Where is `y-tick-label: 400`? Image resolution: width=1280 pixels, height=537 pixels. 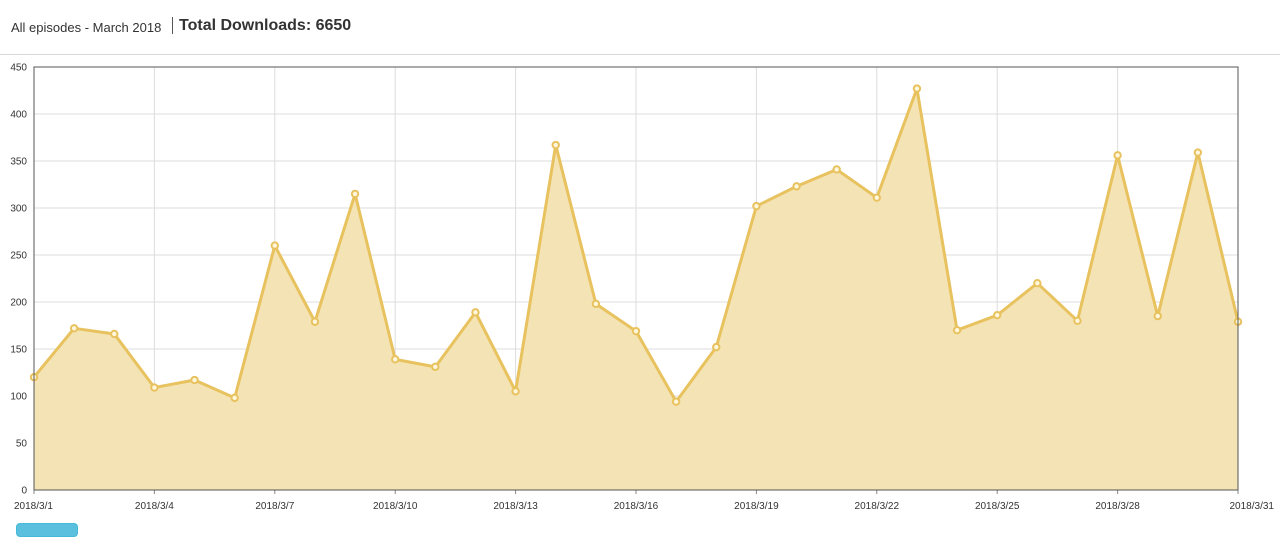 y-tick-label: 400 is located at coordinates (18, 115).